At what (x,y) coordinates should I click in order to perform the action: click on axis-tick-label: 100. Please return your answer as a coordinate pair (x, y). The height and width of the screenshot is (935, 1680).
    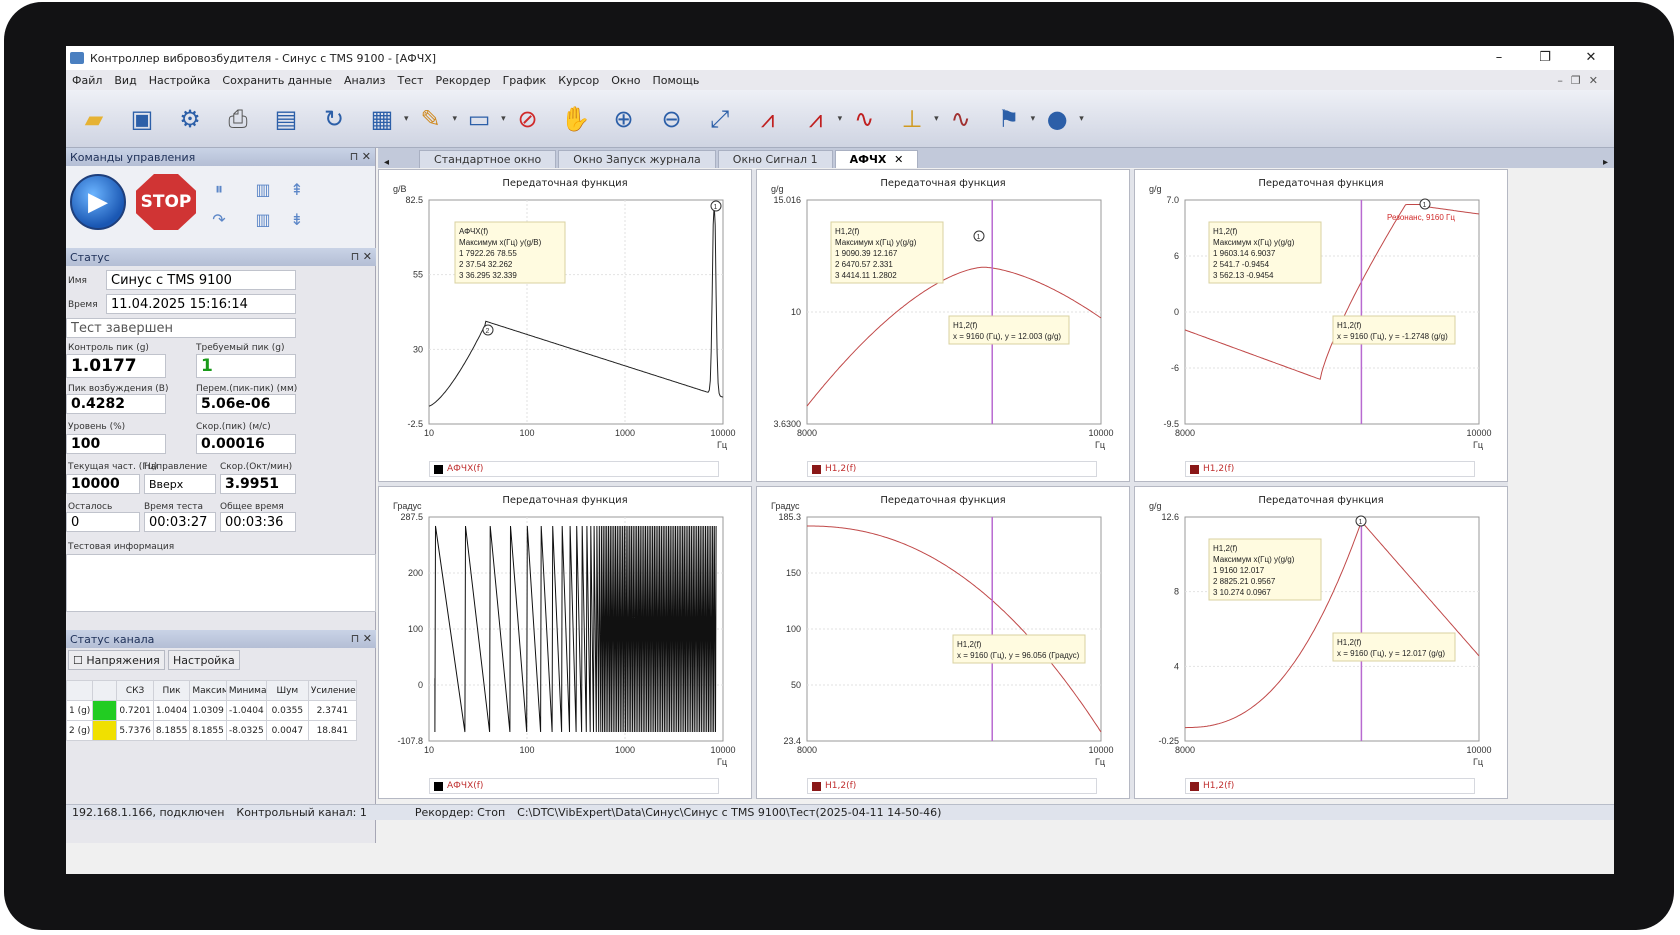
    Looking at the image, I should click on (526, 433).